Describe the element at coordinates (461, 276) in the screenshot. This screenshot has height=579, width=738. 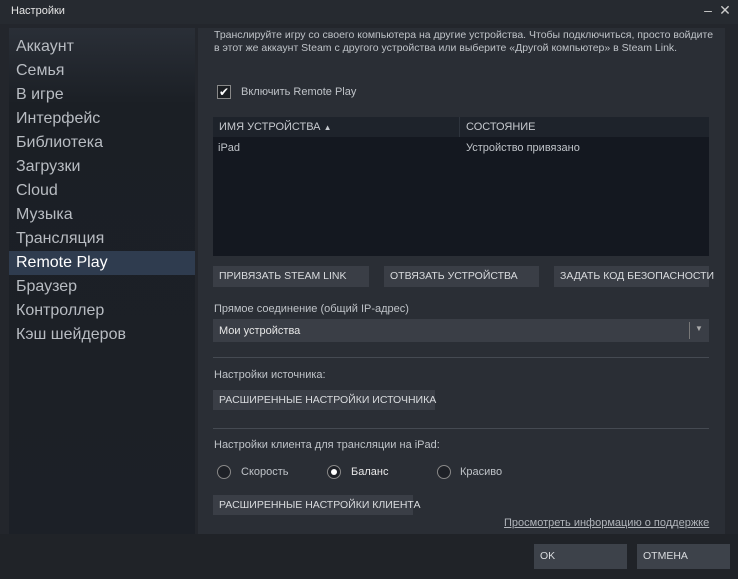
I see `unpair-devices-button: ОТВЯЗАТЬ УСТРОЙСТВА` at that location.